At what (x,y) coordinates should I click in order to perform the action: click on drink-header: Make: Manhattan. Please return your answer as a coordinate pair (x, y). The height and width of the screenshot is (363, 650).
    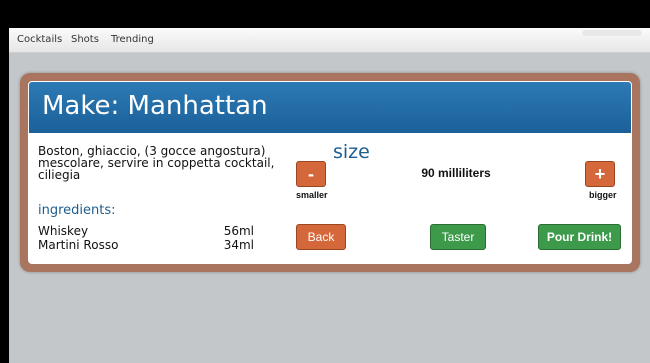
    Looking at the image, I should click on (330, 107).